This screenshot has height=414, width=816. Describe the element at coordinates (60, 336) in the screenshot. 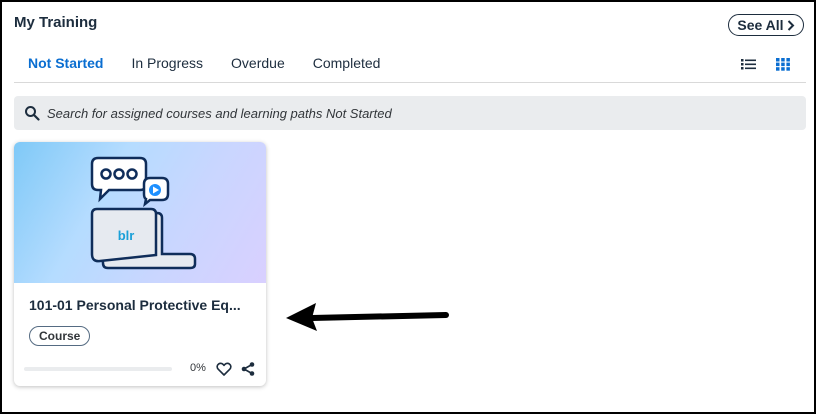

I see `course-type-badge: Course` at that location.